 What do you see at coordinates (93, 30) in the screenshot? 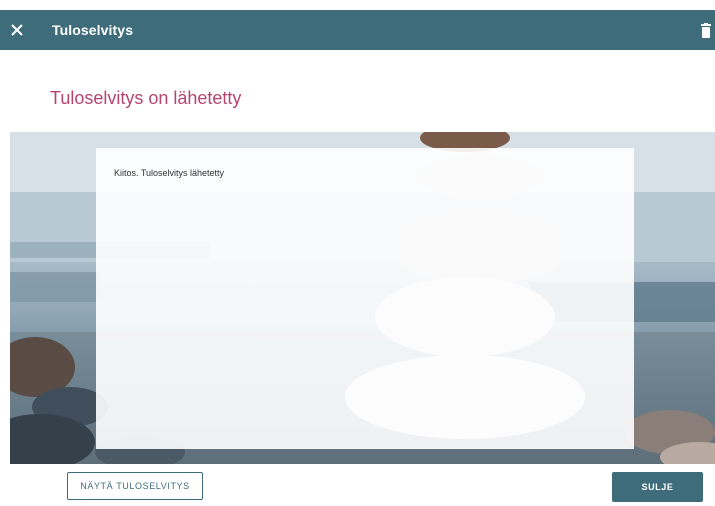
I see `dialog-title: Tuloselvitys` at bounding box center [93, 30].